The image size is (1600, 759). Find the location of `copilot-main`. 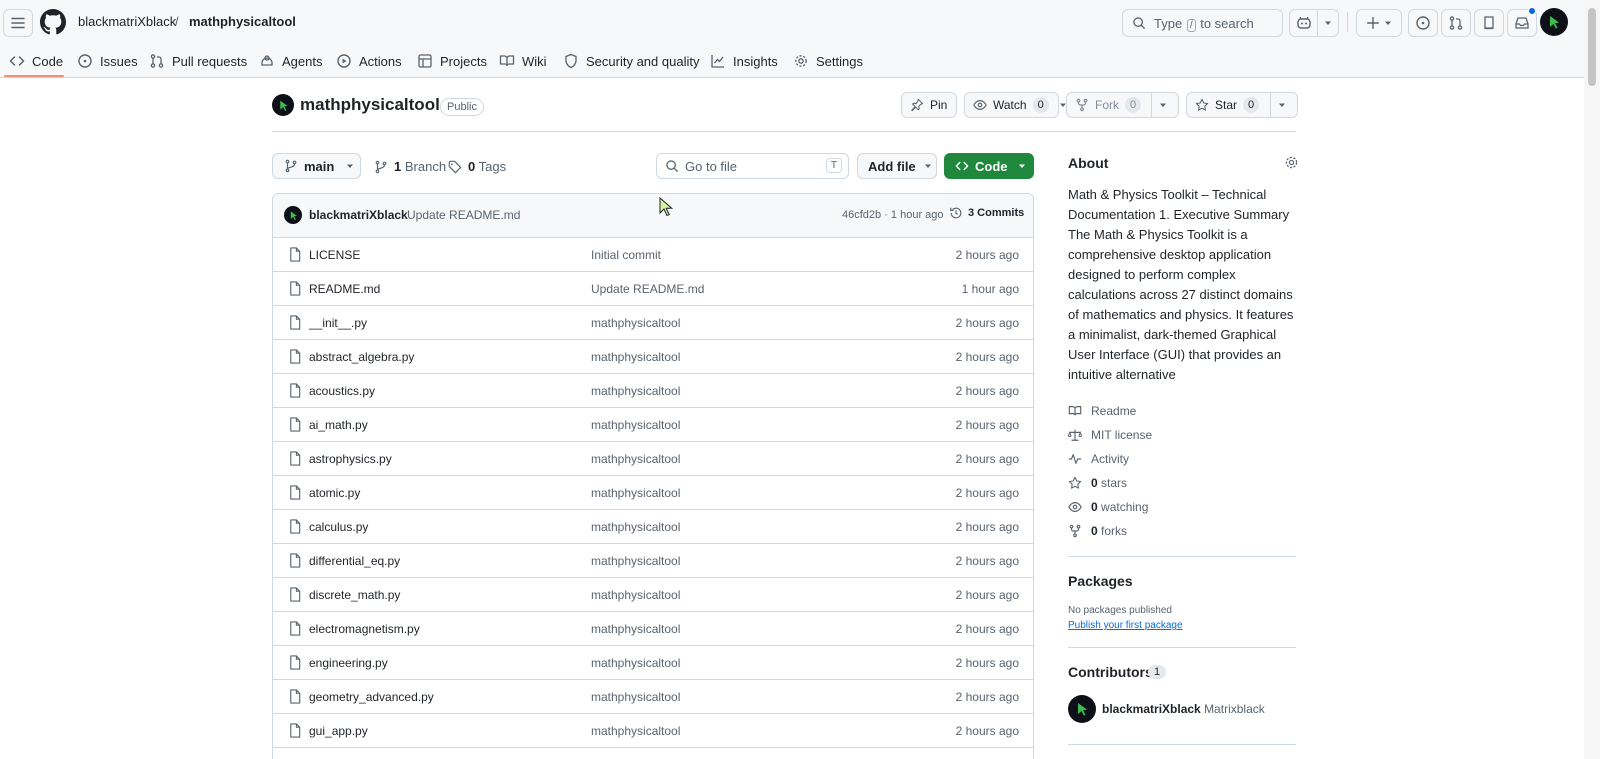

copilot-main is located at coordinates (1304, 23).